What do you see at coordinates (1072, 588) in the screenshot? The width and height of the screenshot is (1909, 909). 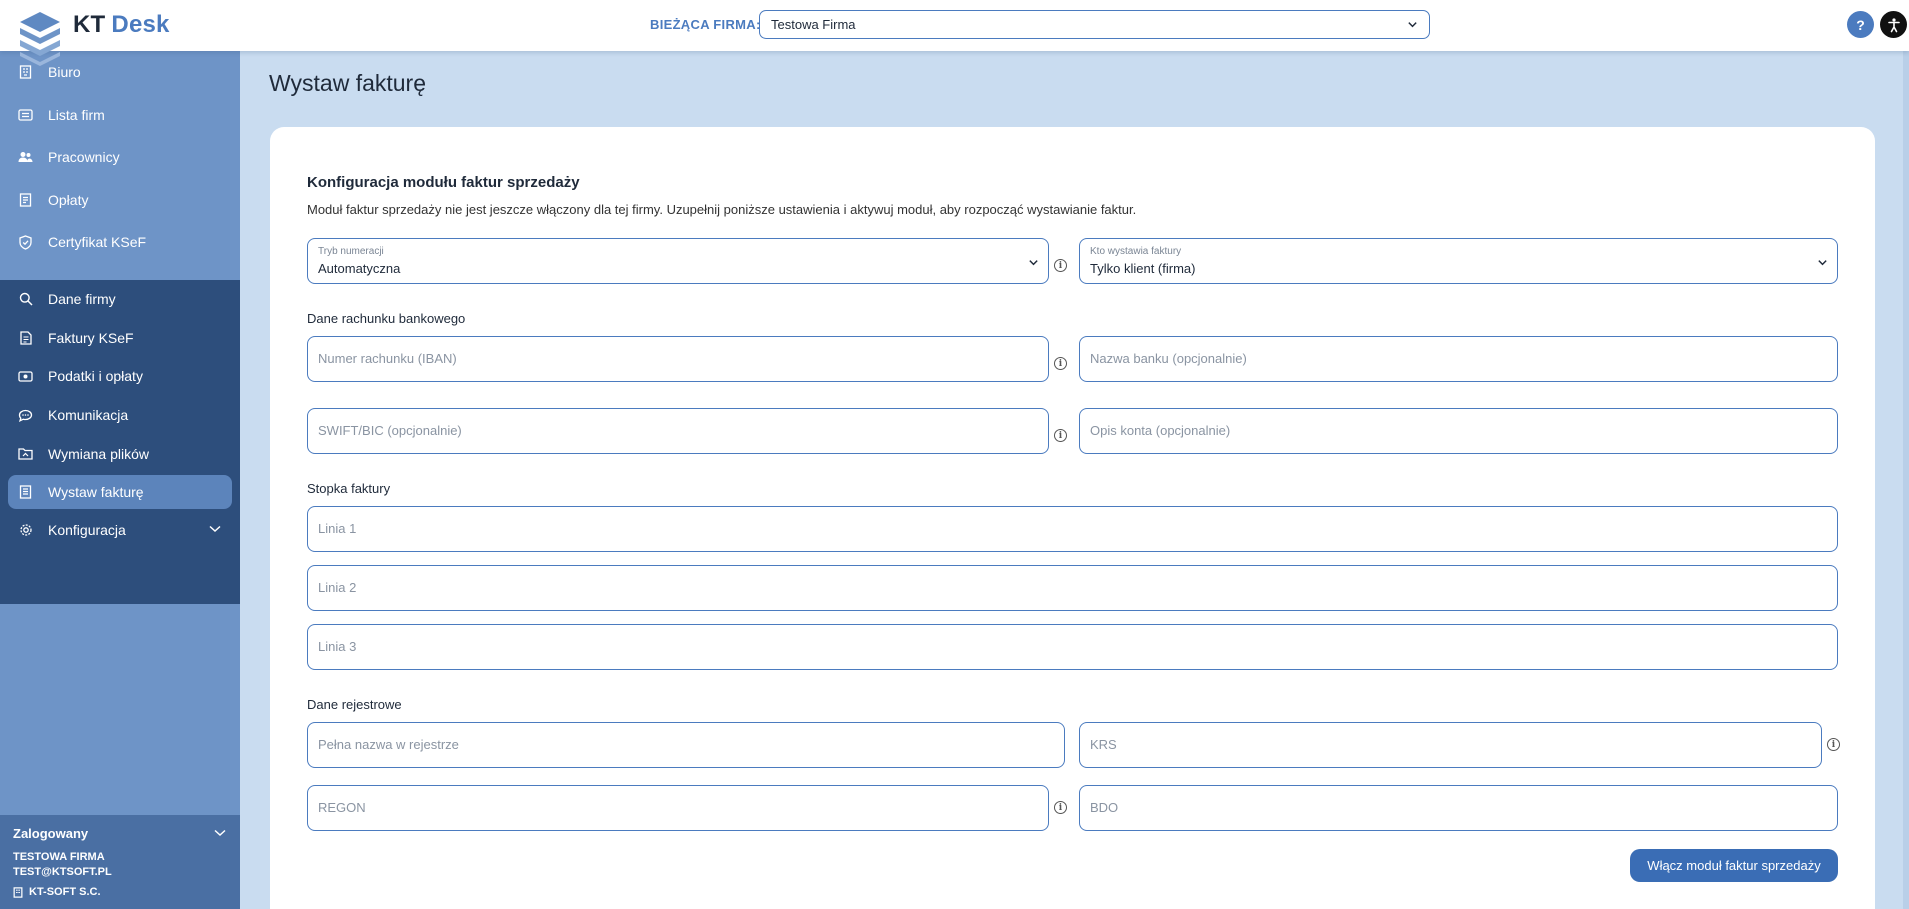 I see `footer-line-2-input: Linia 2` at bounding box center [1072, 588].